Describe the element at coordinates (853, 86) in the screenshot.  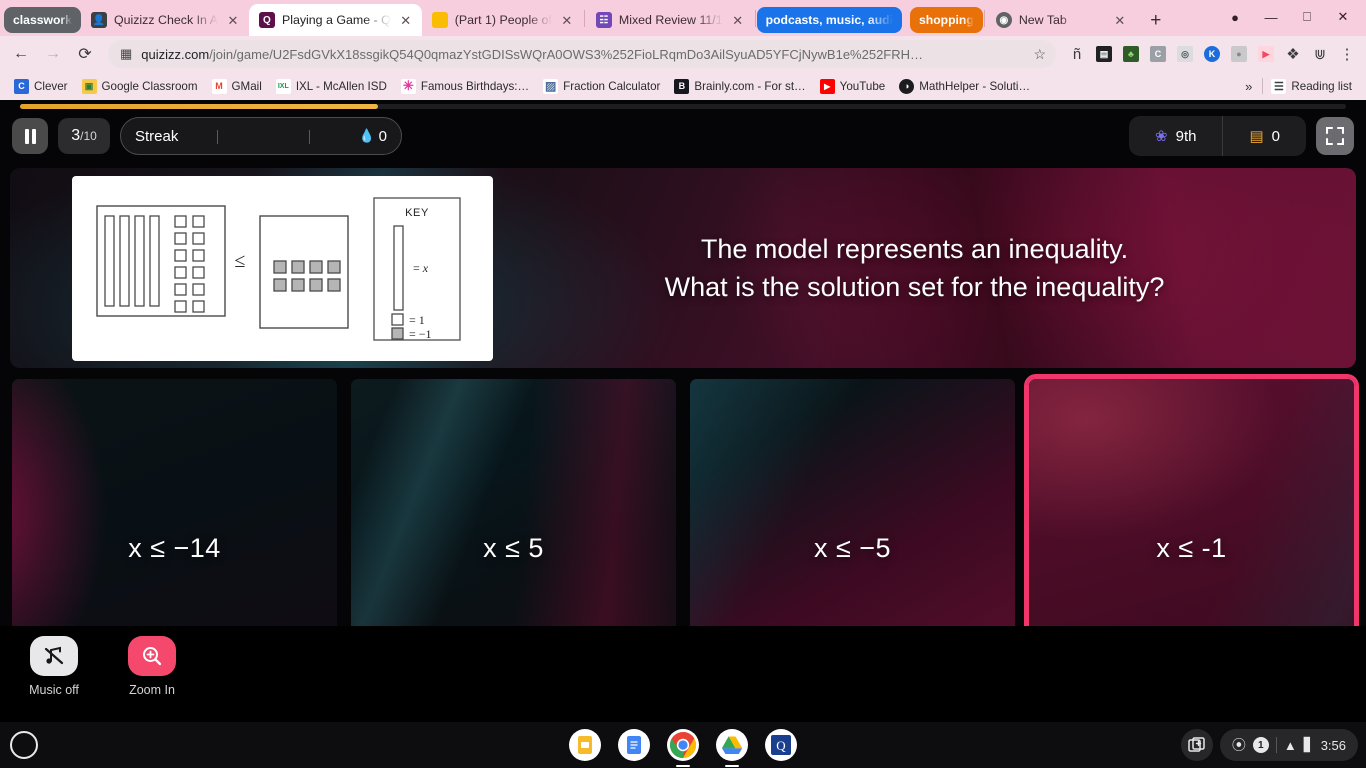
I see `bookmark-youtube: ▶ YouTube` at that location.